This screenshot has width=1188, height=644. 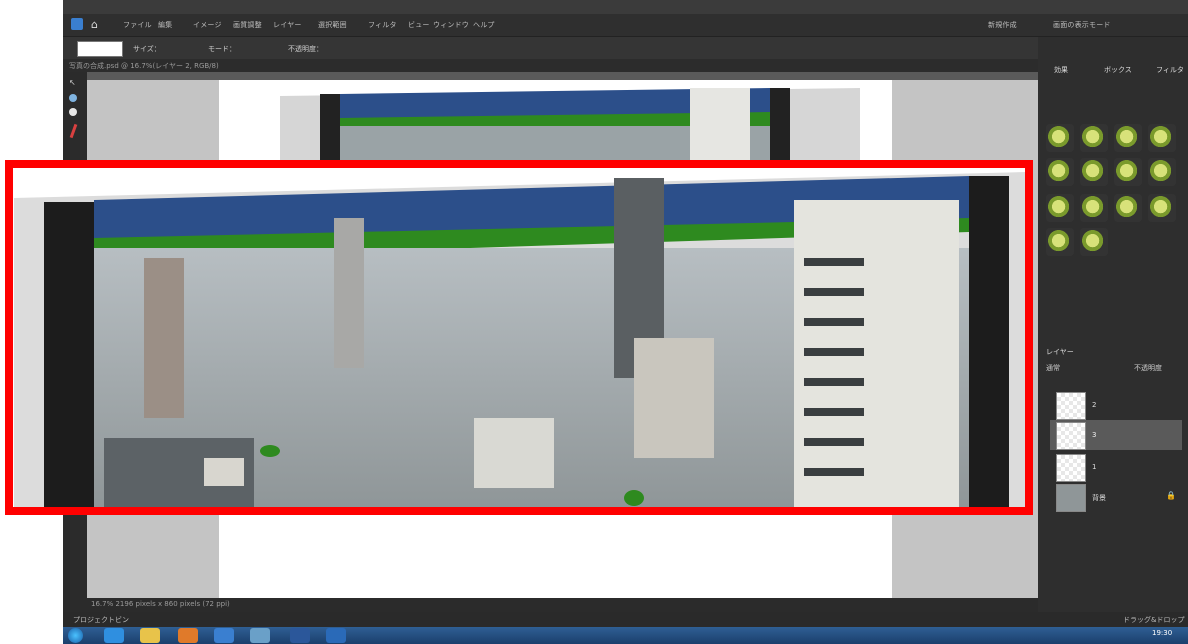 What do you see at coordinates (287, 25) in the screenshot?
I see `menu-layer: レイヤー` at bounding box center [287, 25].